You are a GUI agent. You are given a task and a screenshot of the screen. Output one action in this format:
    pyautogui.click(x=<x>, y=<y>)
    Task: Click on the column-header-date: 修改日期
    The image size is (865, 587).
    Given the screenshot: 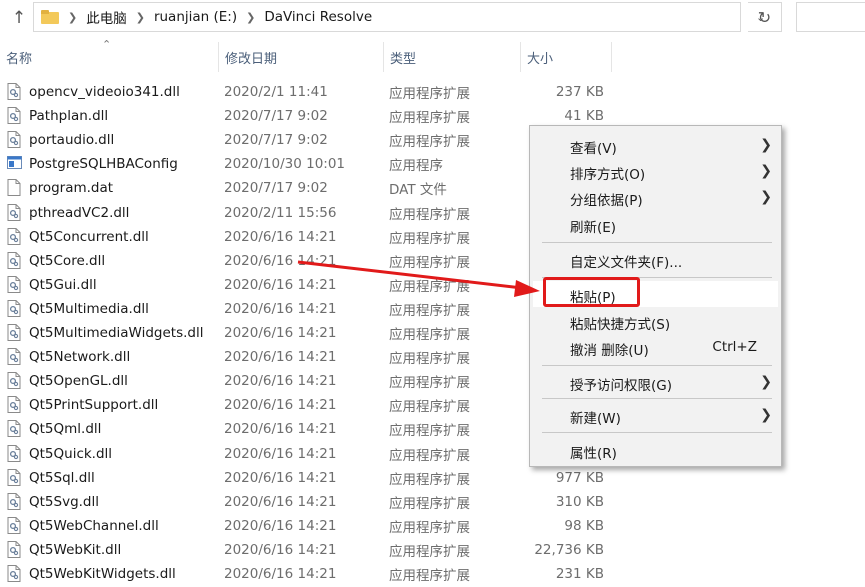 What is the action you would take?
    pyautogui.click(x=300, y=57)
    